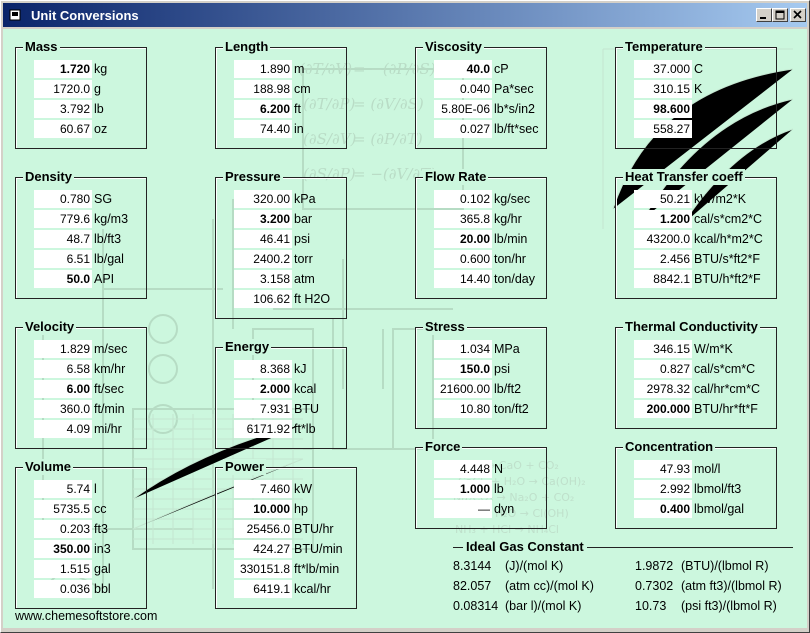 This screenshot has width=810, height=633. Describe the element at coordinates (263, 409) in the screenshot. I see `energy-value-field: 7.931` at that location.